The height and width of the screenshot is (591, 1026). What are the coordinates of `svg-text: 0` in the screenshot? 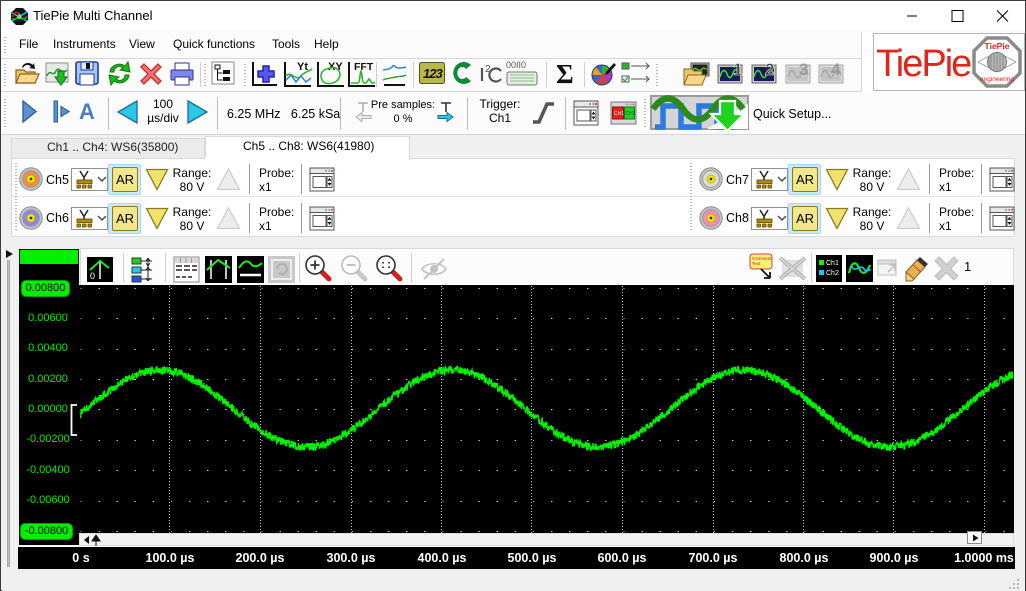 It's located at (92, 276).